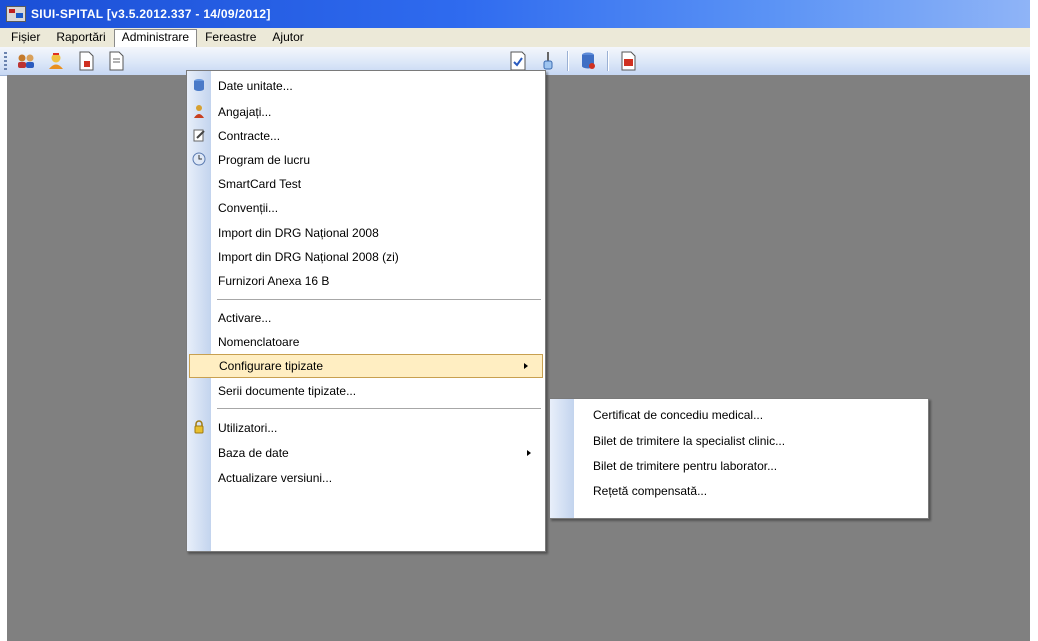 The image size is (1038, 641). What do you see at coordinates (366, 281) in the screenshot?
I see `menu-item-furnizori-anexa: Furnizori Anexa 16 B` at bounding box center [366, 281].